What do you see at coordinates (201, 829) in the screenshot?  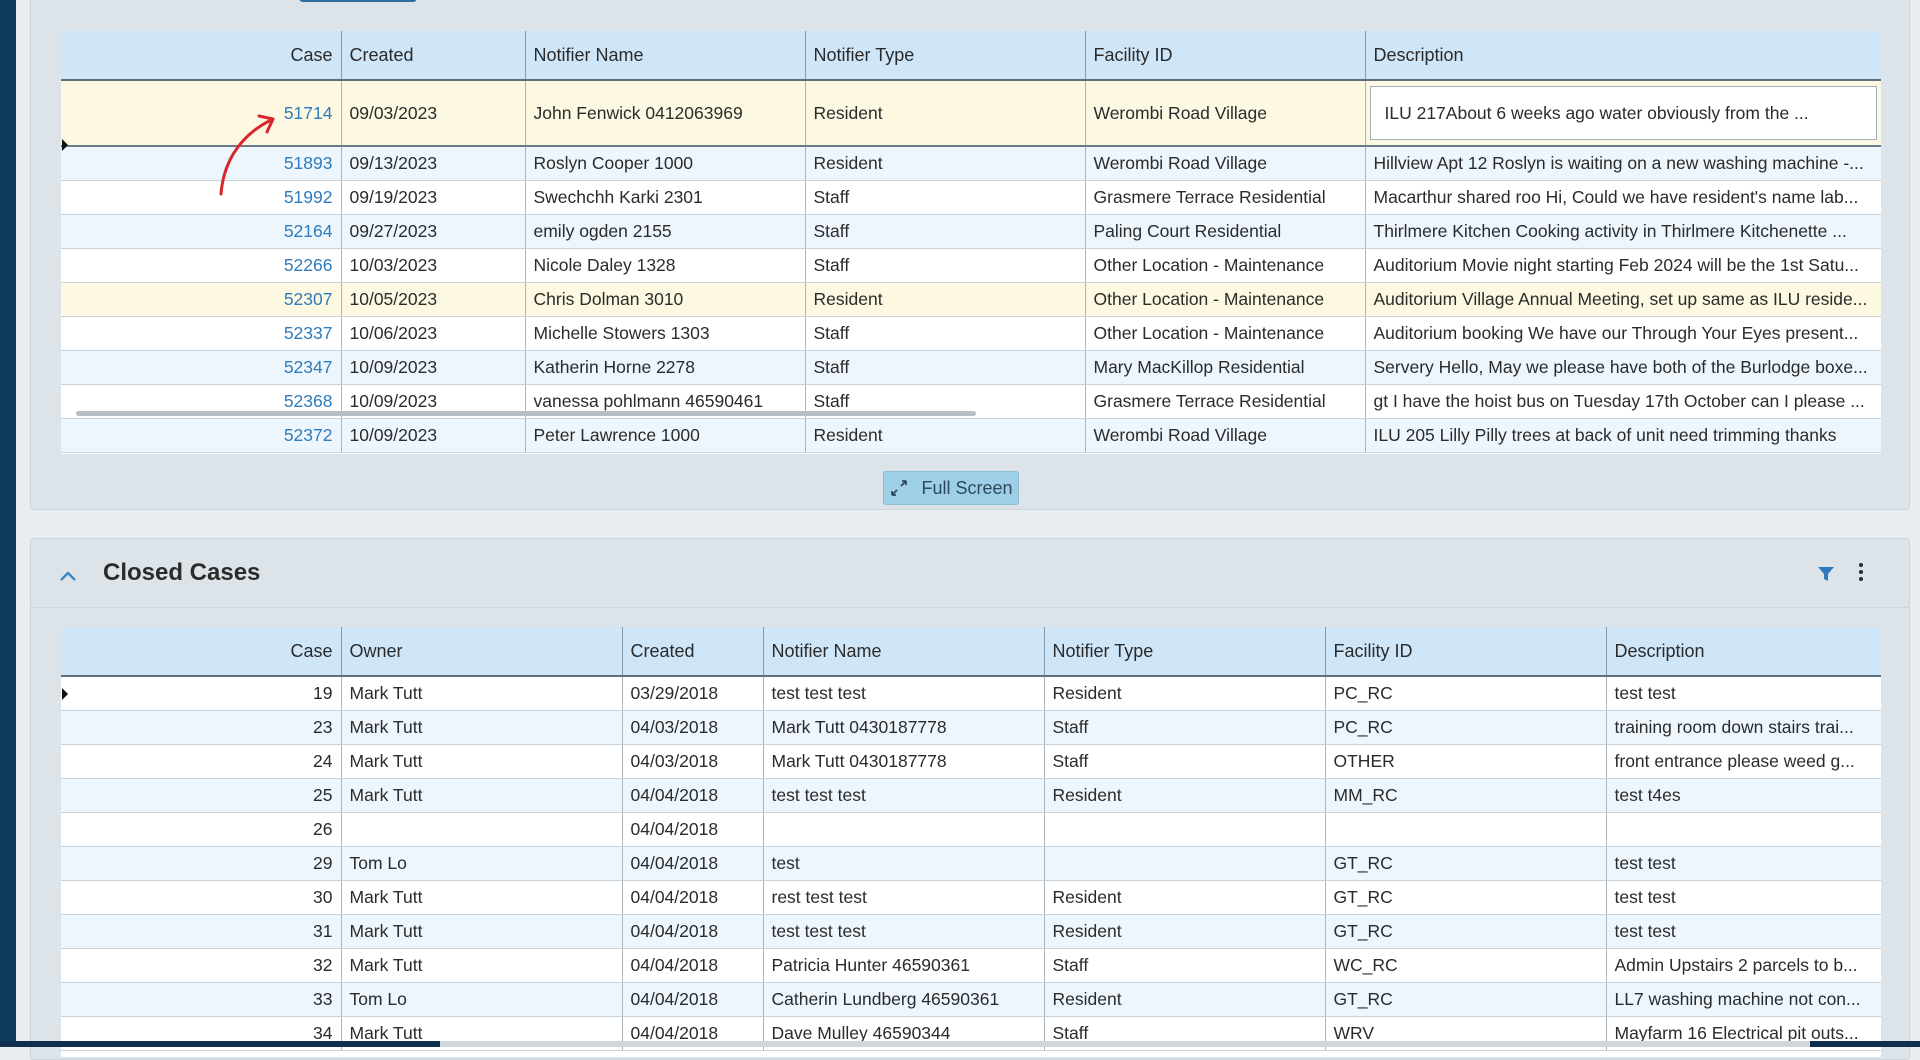 I see `case-cell: 26` at bounding box center [201, 829].